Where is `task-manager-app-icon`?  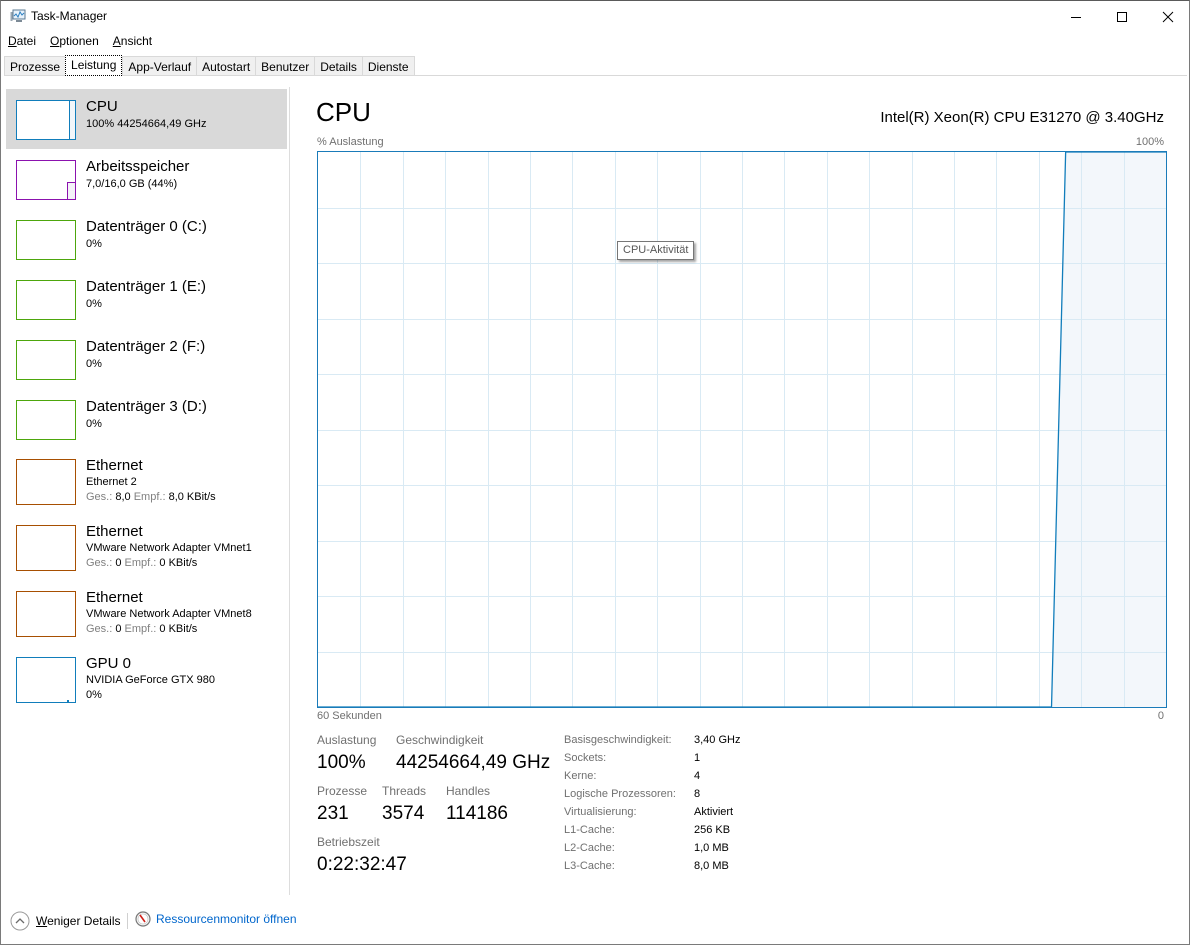 task-manager-app-icon is located at coordinates (18, 16).